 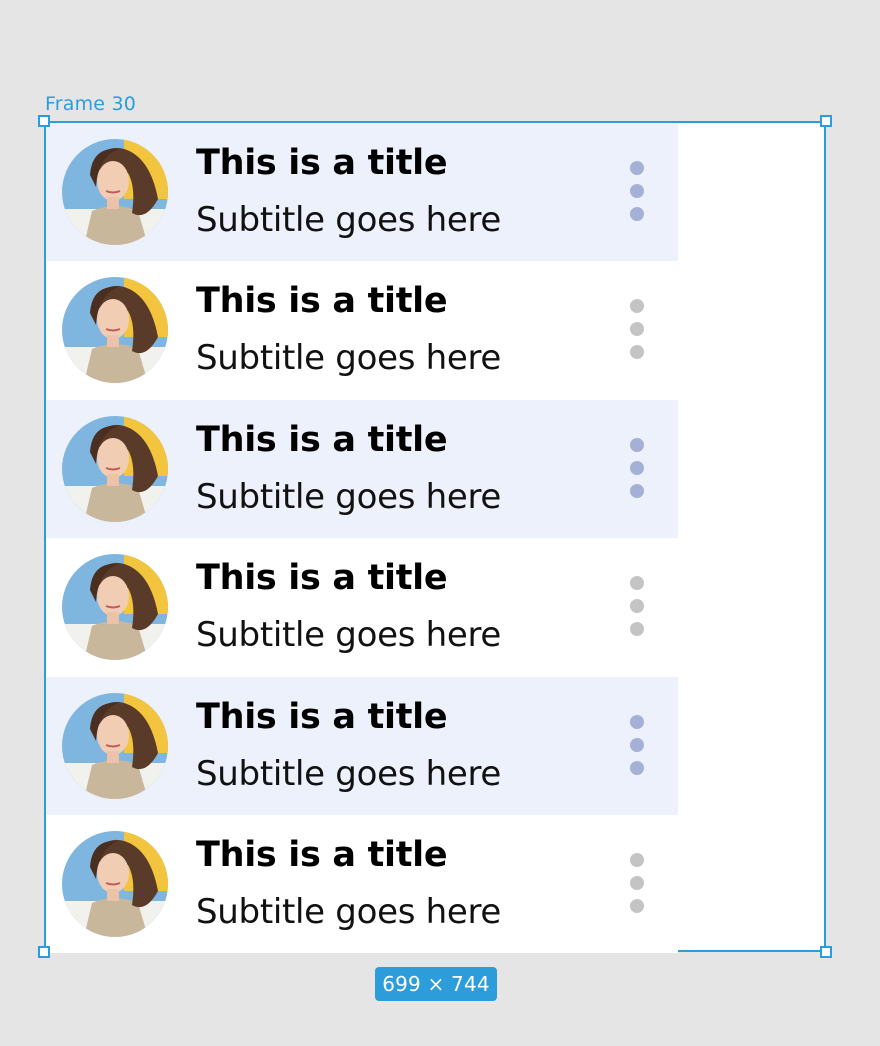 What do you see at coordinates (826, 121) in the screenshot?
I see `resize-handle-top-right` at bounding box center [826, 121].